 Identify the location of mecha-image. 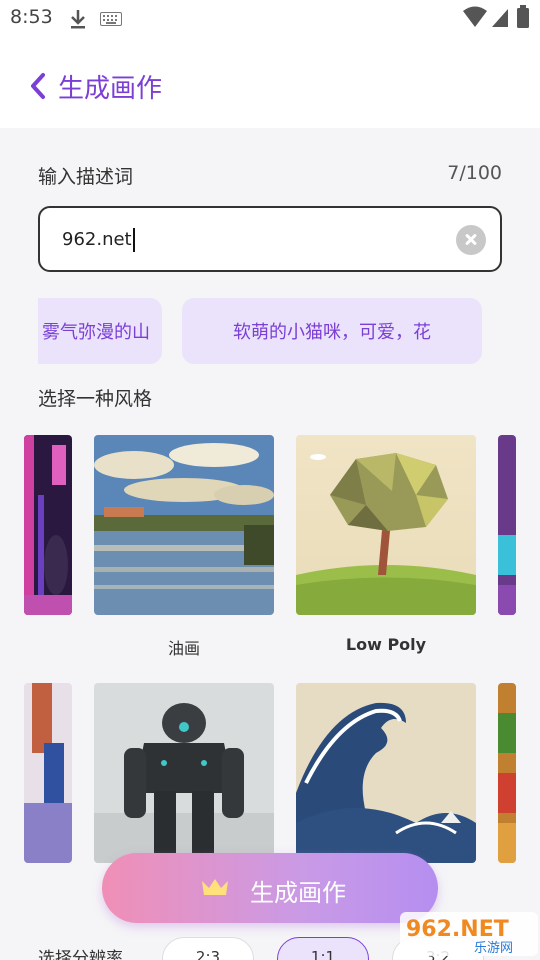
(184, 773).